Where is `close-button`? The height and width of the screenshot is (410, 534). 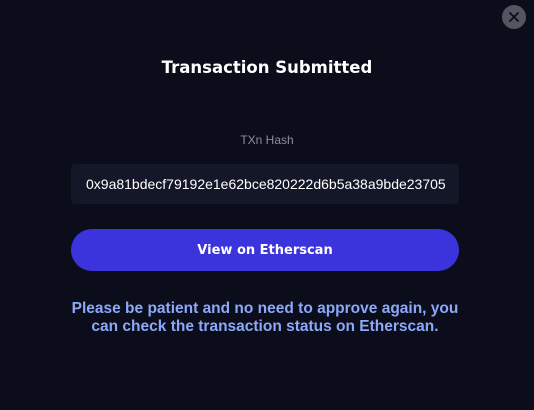 close-button is located at coordinates (514, 17).